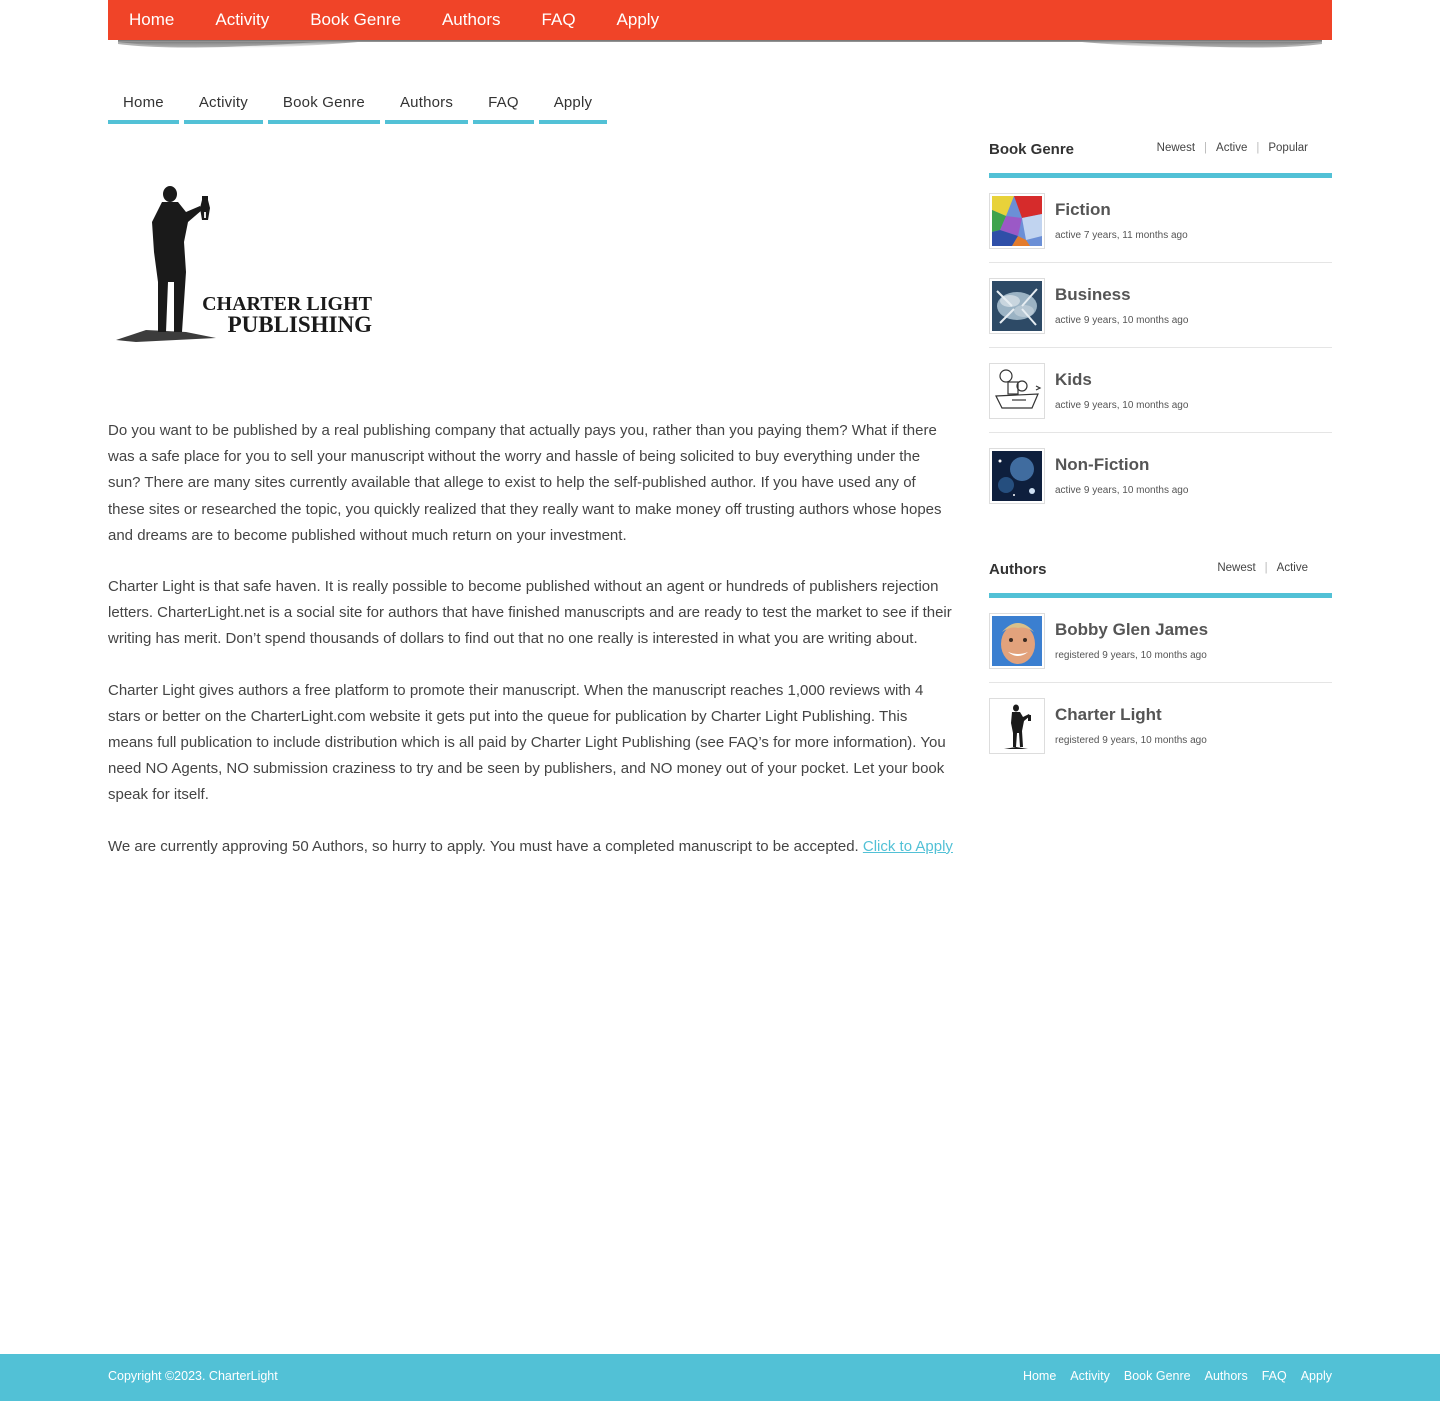  I want to click on genre-name: Non-Fiction, so click(1102, 465).